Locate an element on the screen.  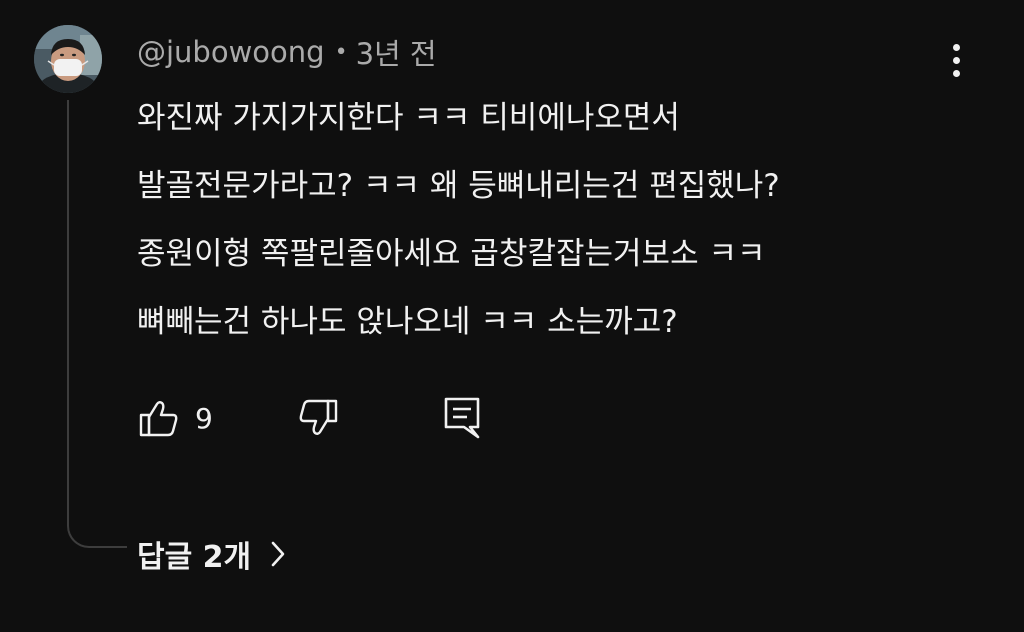
reply-button is located at coordinates (462, 418).